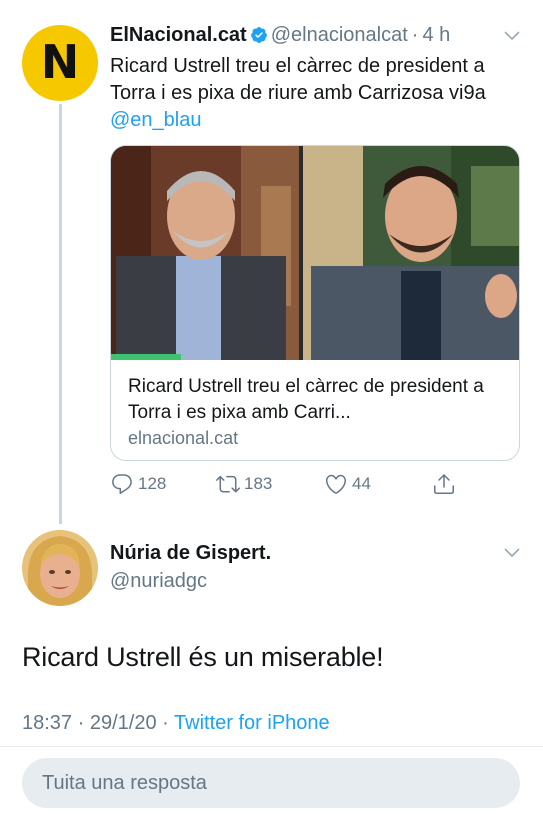 This screenshot has width=543, height=814. I want to click on avatar-logo-letter: N, so click(60, 62).